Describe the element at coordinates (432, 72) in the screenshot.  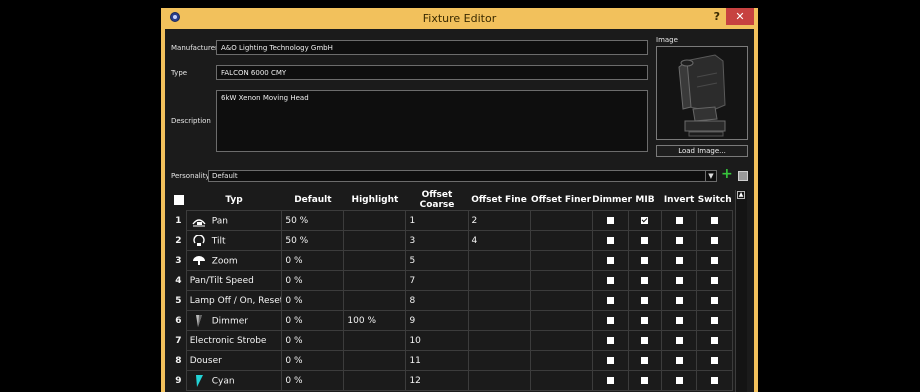
I see `type-input: FALCON 6000 CMY` at that location.